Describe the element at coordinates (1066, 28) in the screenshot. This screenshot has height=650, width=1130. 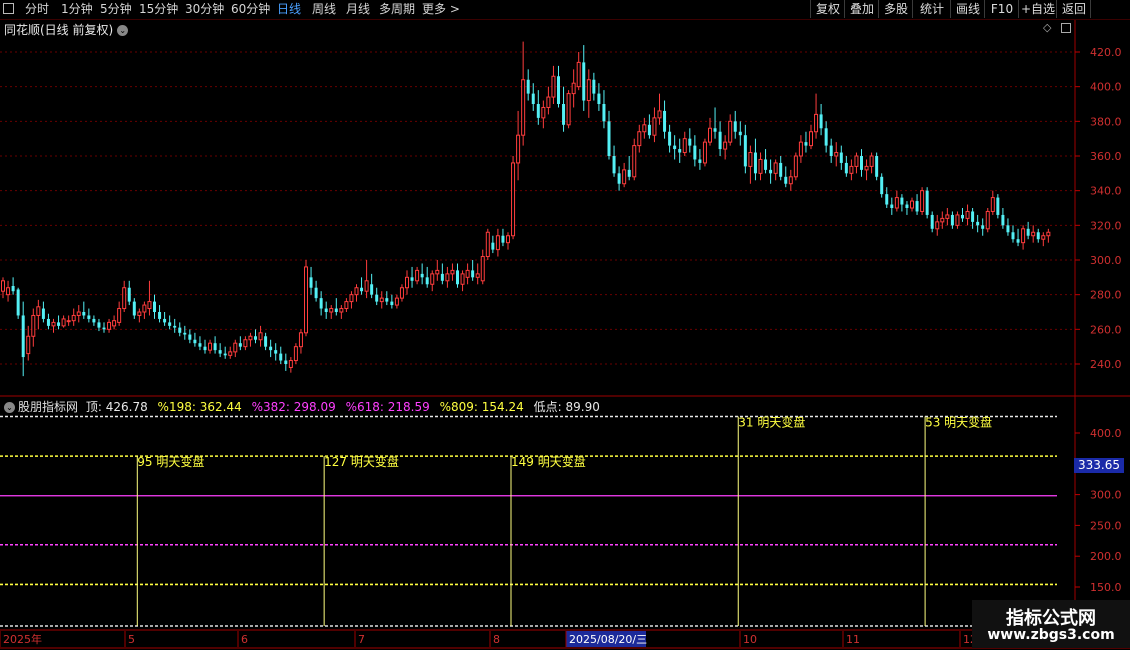
I see `maximize-icon` at that location.